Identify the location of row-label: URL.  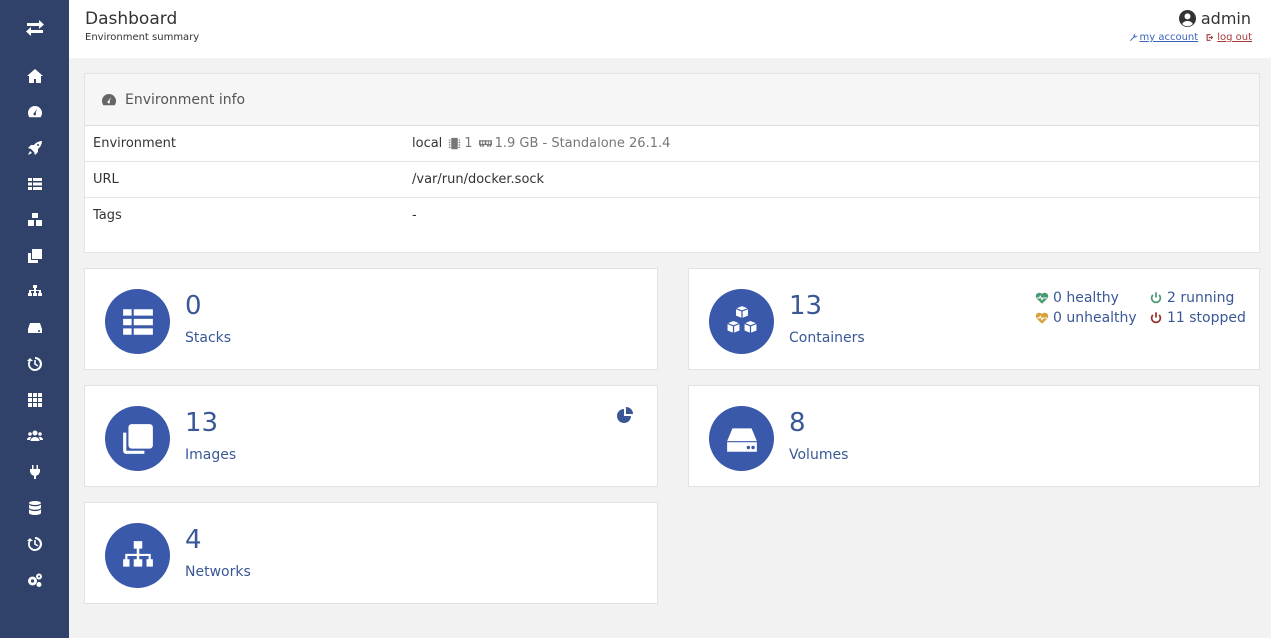
(106, 179).